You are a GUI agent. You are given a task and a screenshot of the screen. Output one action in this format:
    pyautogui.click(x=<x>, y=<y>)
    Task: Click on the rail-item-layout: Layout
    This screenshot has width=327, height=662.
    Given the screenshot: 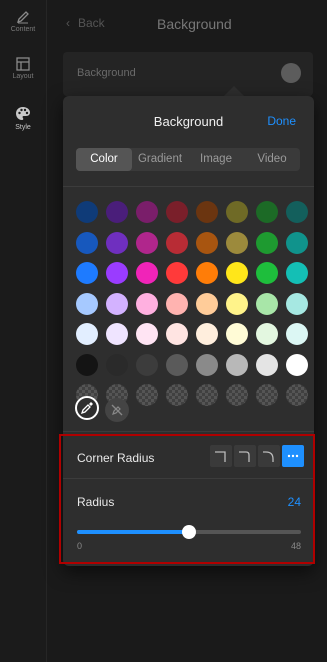 What is the action you would take?
    pyautogui.click(x=23, y=68)
    